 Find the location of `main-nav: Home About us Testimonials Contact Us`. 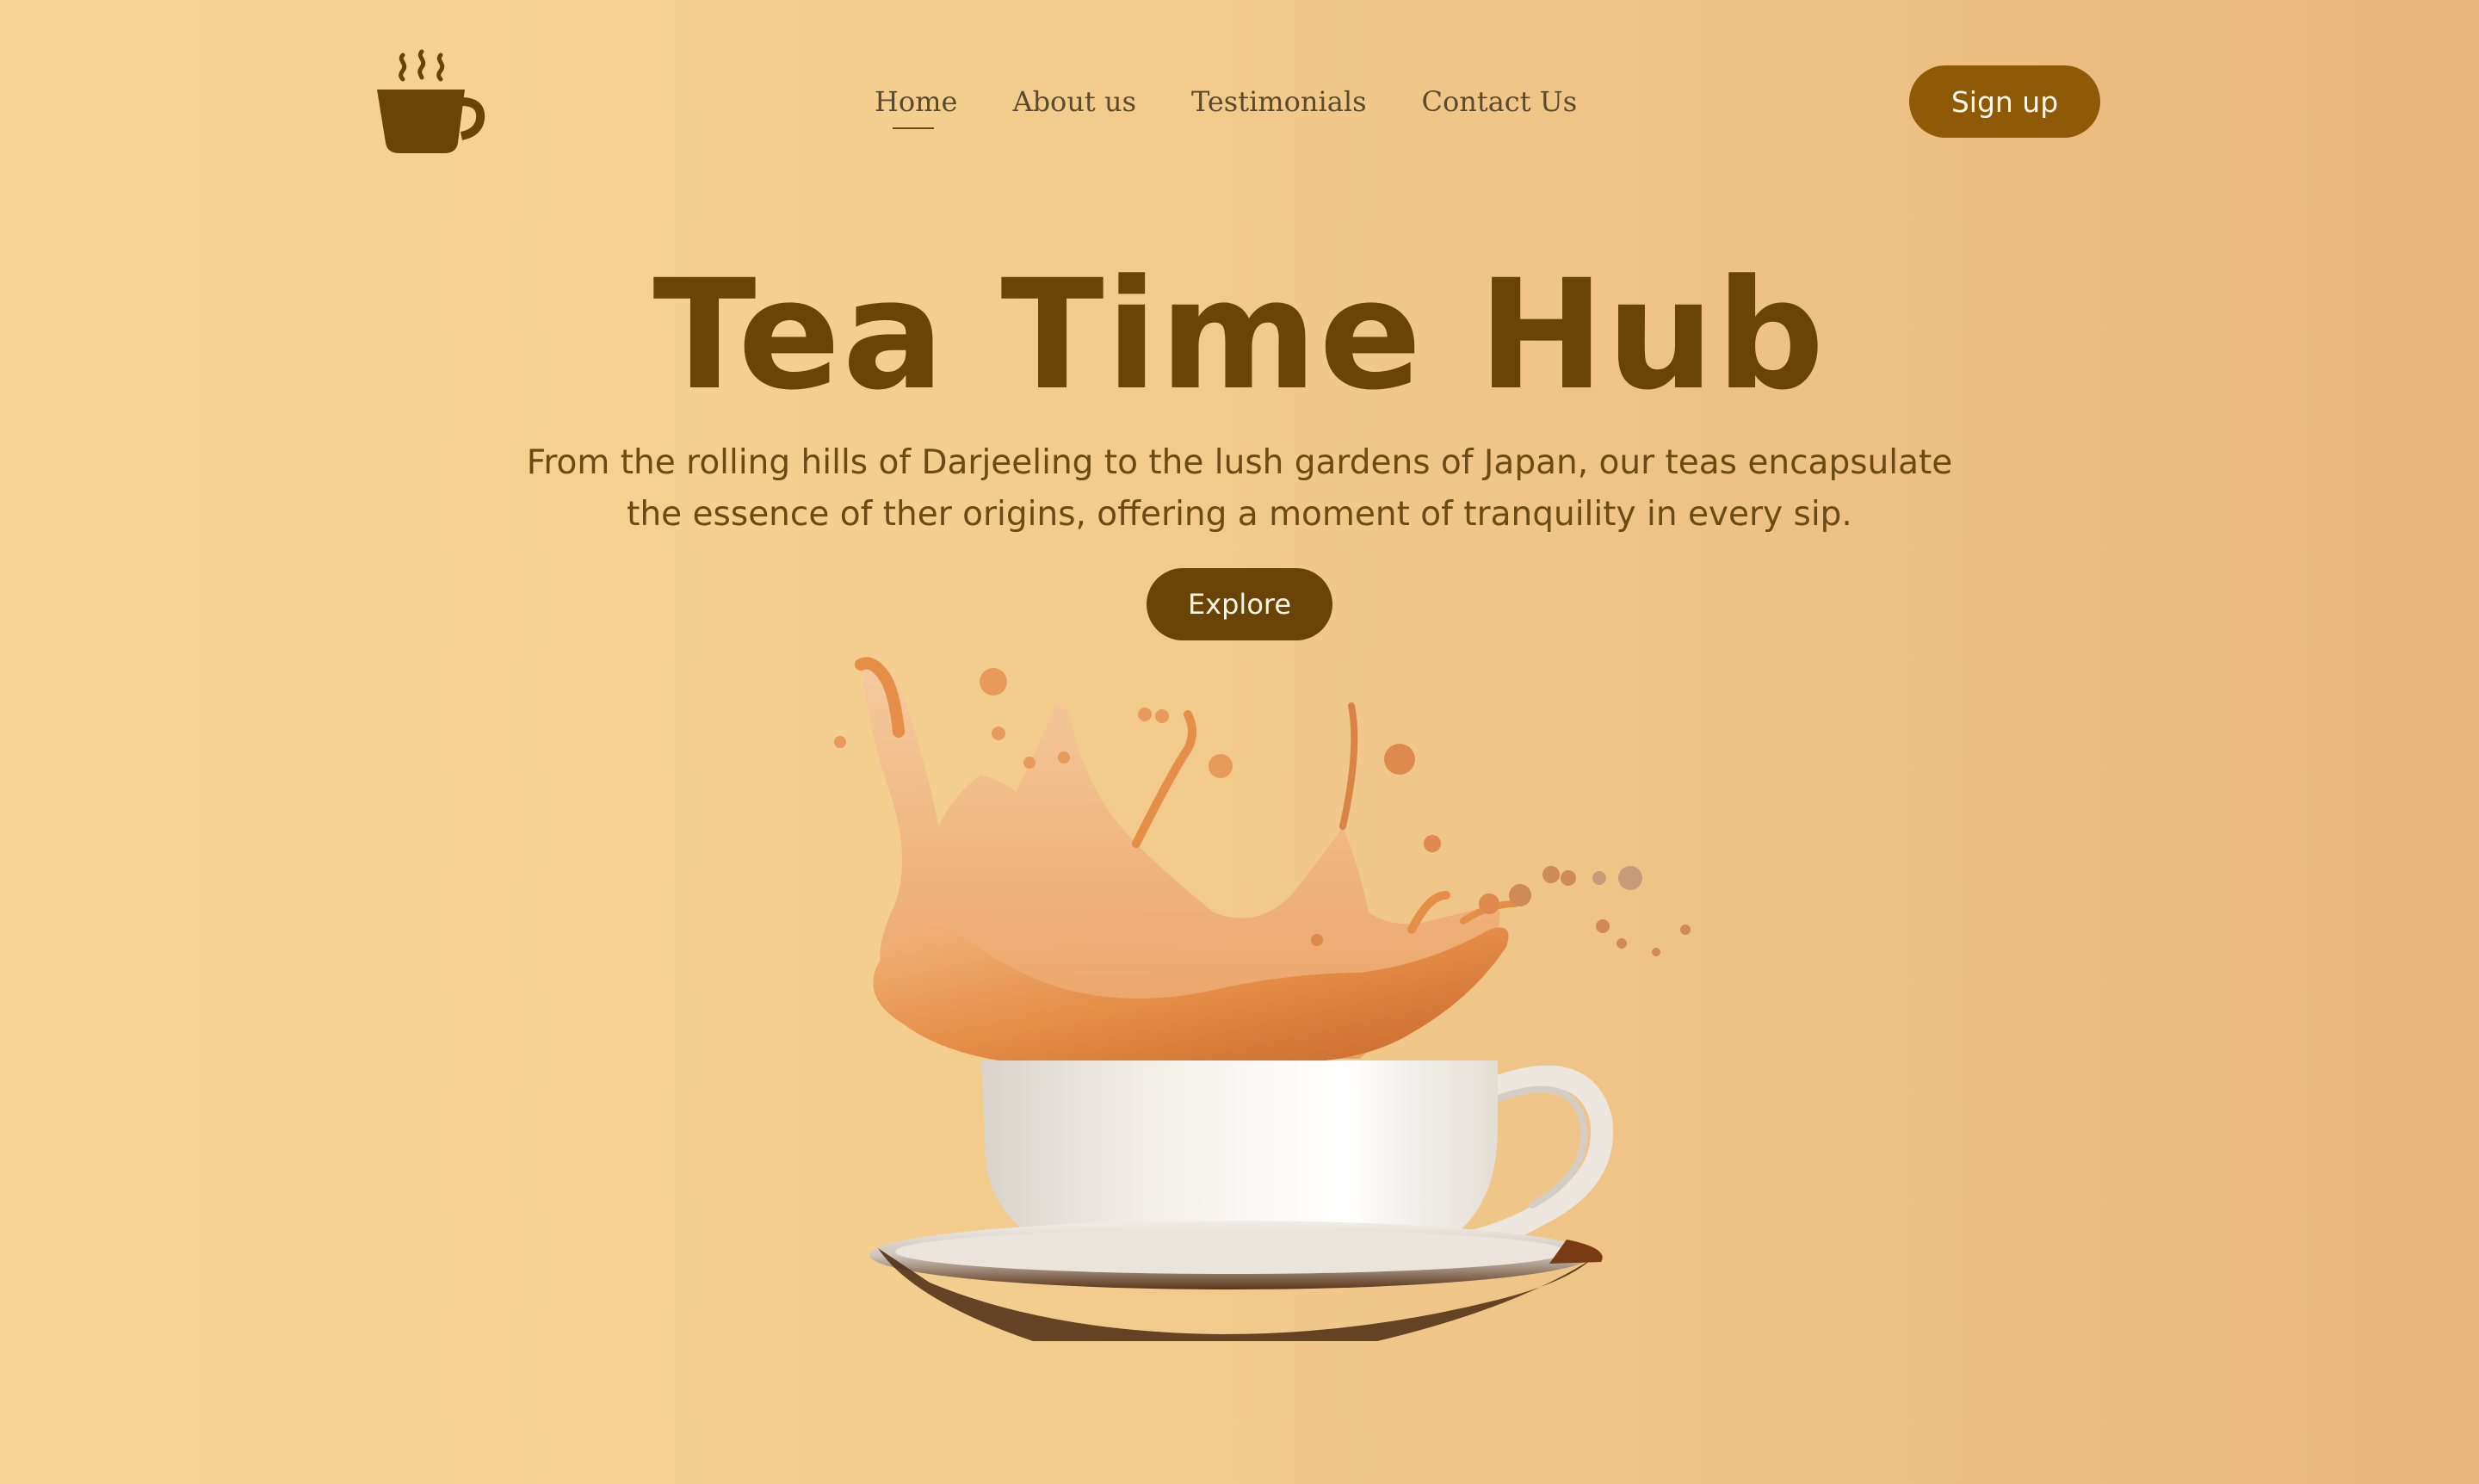

main-nav: Home About us Testimonials Contact Us is located at coordinates (1226, 106).